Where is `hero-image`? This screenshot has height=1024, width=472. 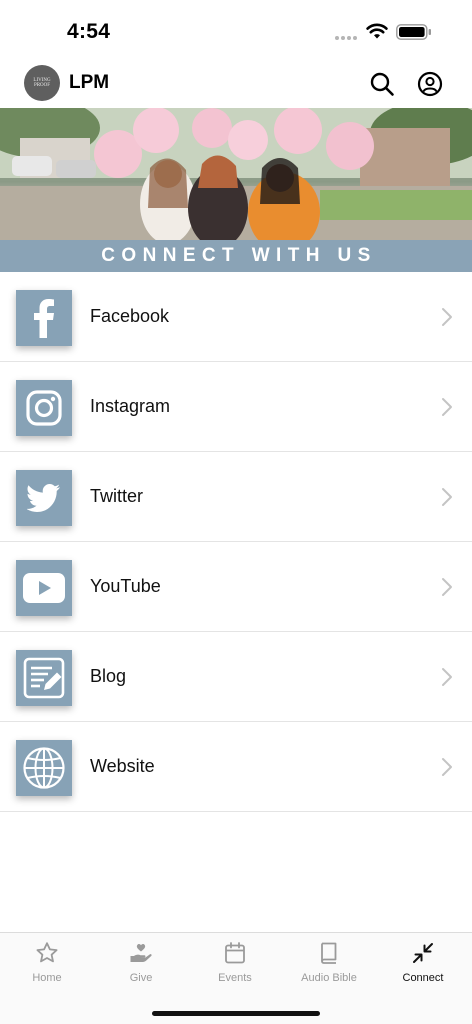
hero-image is located at coordinates (236, 175).